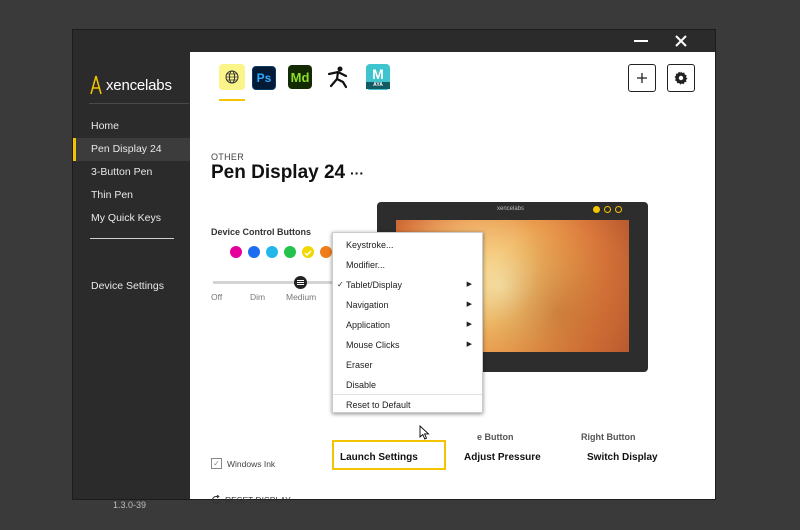 The image size is (800, 530). Describe the element at coordinates (258, 297) in the screenshot. I see `brightness-label-dim: Dim` at that location.